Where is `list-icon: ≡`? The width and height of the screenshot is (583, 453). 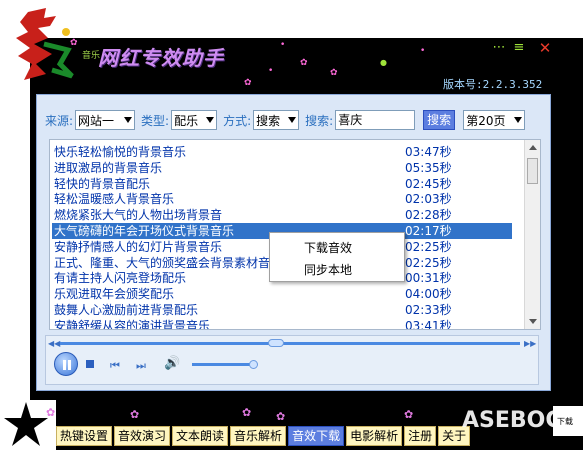 list-icon: ≡ is located at coordinates (519, 48).